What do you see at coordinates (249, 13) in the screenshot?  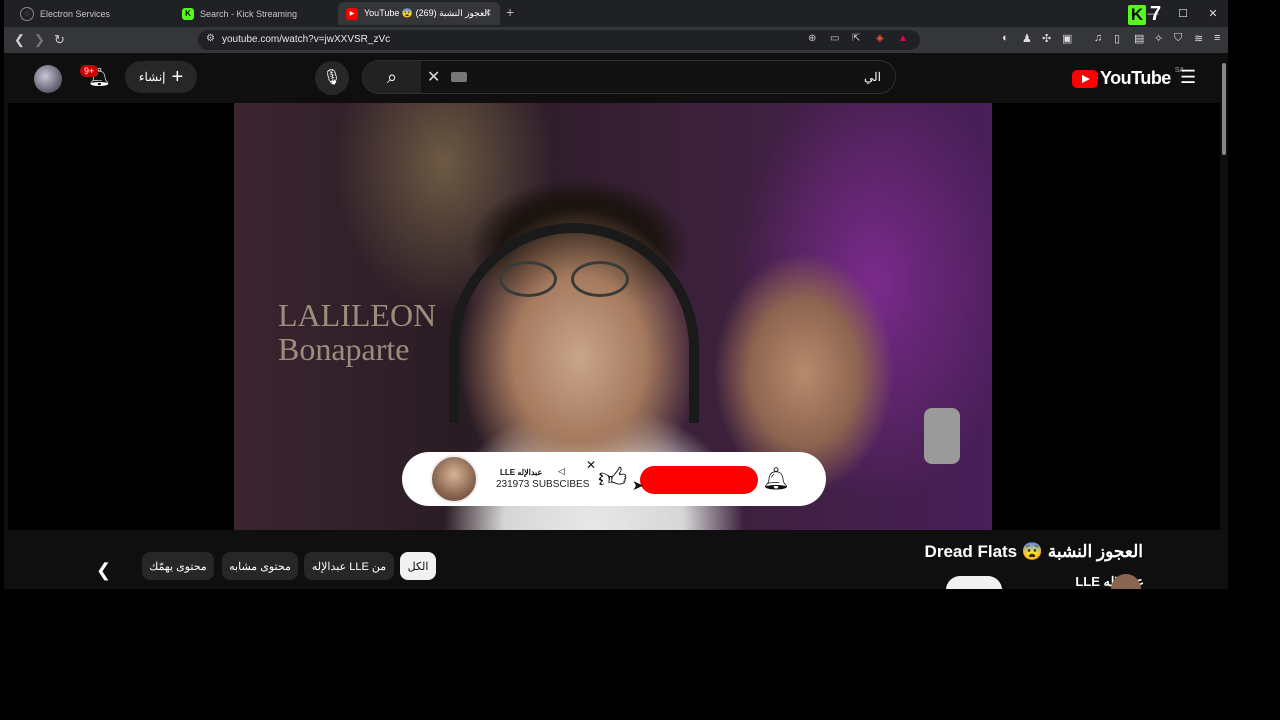 I see `tab-label: Search - Kick Streaming` at bounding box center [249, 13].